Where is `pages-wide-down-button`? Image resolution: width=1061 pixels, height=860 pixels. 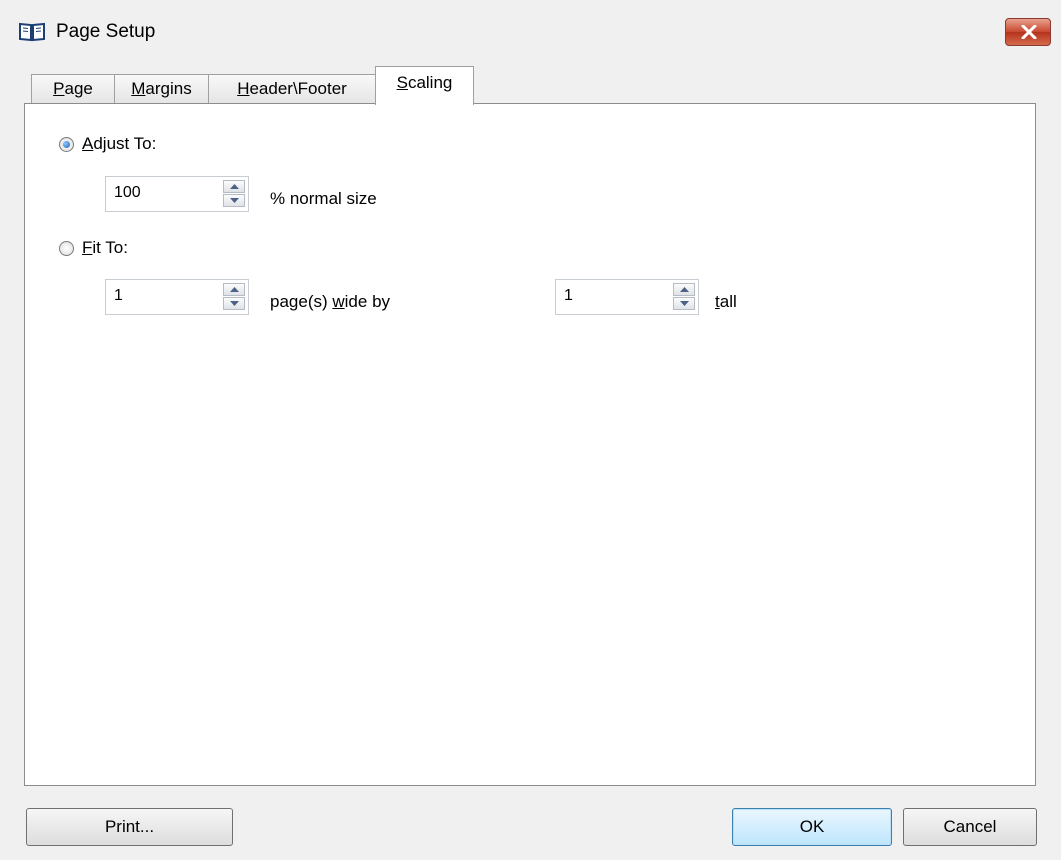
pages-wide-down-button is located at coordinates (234, 303).